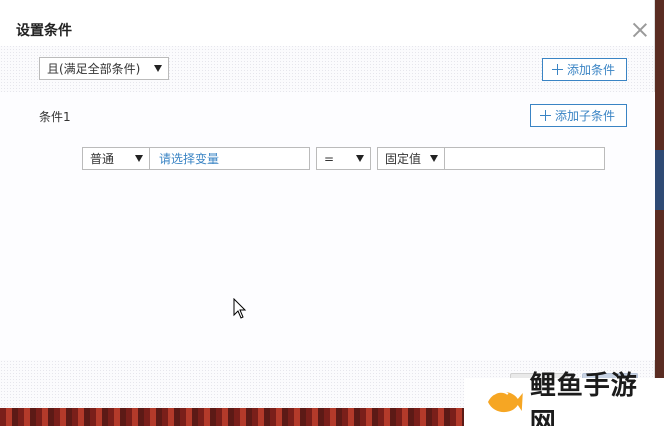  Describe the element at coordinates (189, 159) in the screenshot. I see `variable-placeholder: 请选择变量` at that location.